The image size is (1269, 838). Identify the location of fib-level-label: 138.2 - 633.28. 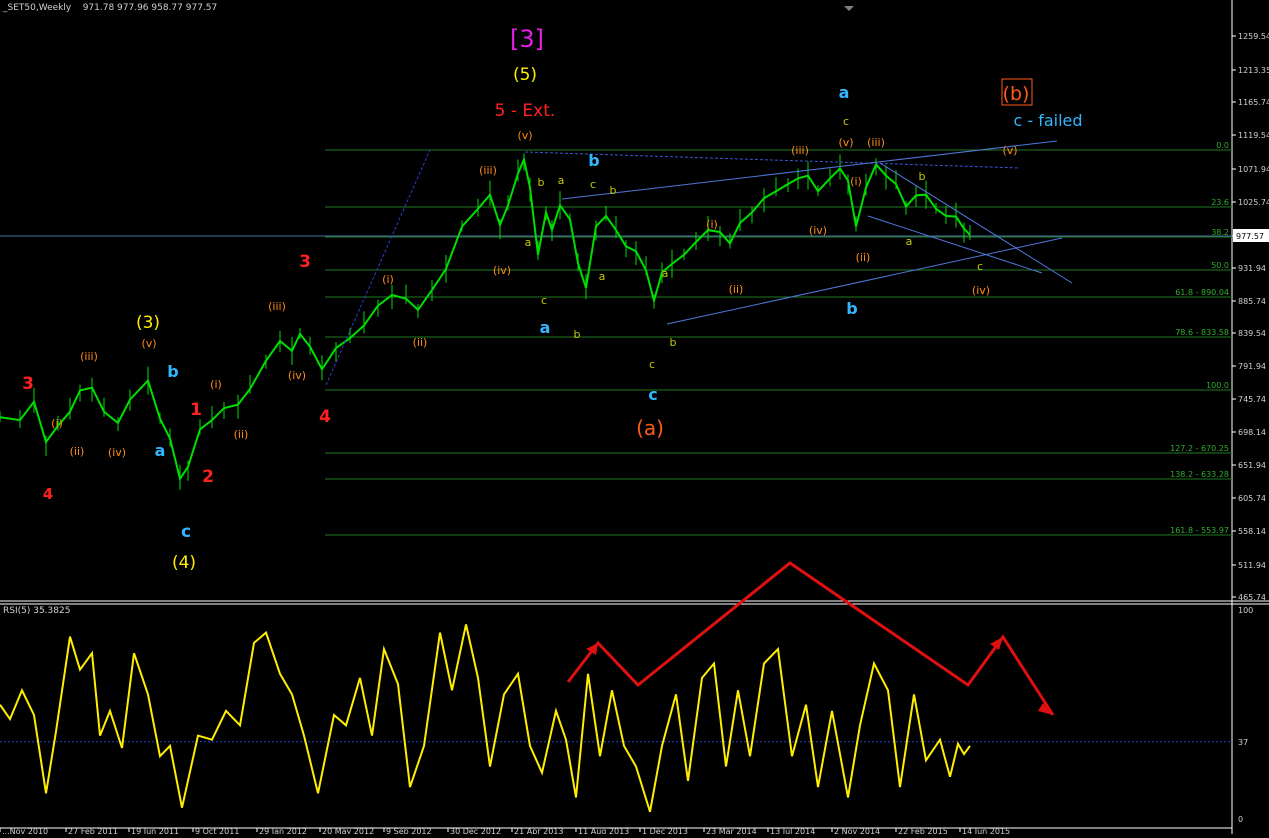
(1199, 474).